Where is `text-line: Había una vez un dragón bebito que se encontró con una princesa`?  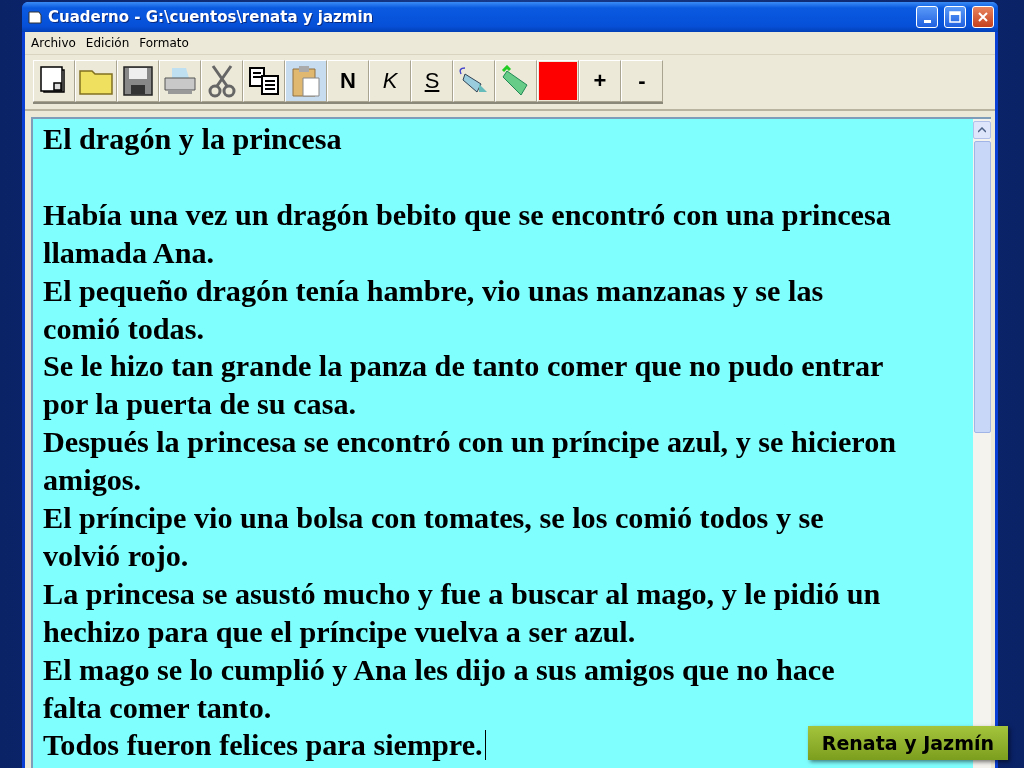
text-line: Había una vez un dragón bebito que se encontró con una princesa is located at coordinates (467, 215).